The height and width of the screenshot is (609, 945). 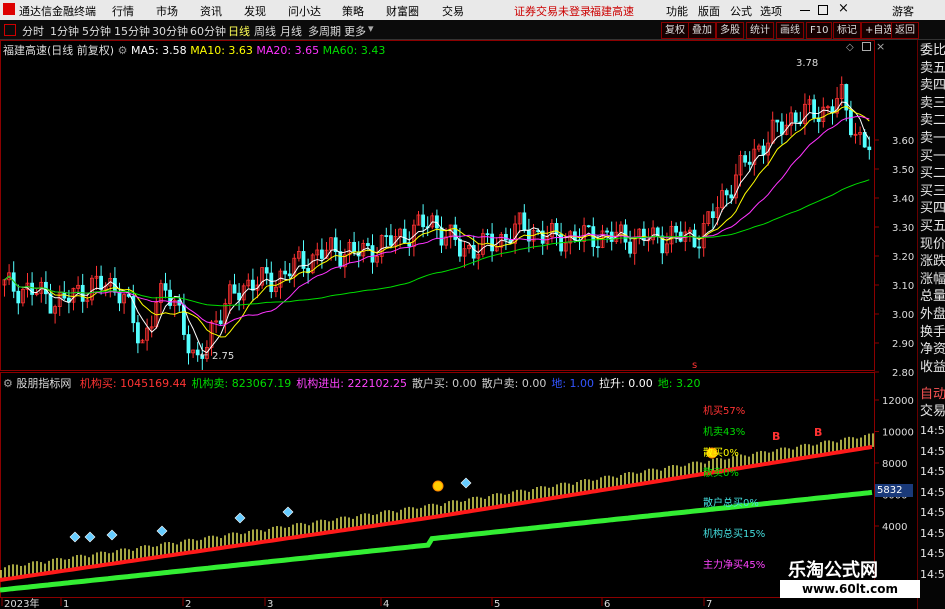 What do you see at coordinates (702, 30) in the screenshot?
I see `overlay-button: 叠加` at bounding box center [702, 30].